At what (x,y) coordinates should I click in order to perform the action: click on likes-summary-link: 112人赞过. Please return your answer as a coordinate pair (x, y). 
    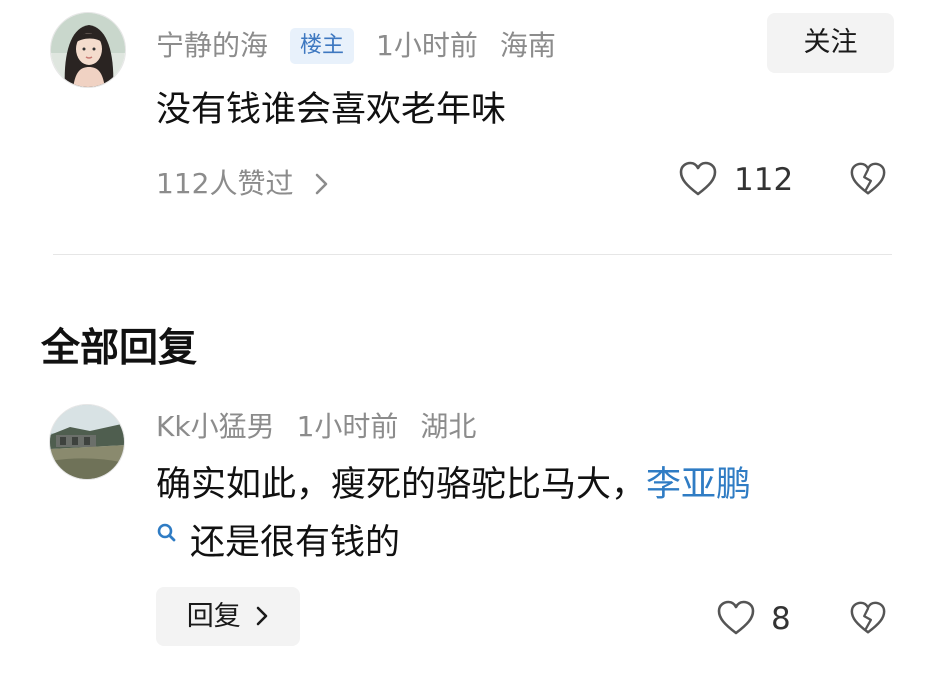
    Looking at the image, I should click on (243, 182).